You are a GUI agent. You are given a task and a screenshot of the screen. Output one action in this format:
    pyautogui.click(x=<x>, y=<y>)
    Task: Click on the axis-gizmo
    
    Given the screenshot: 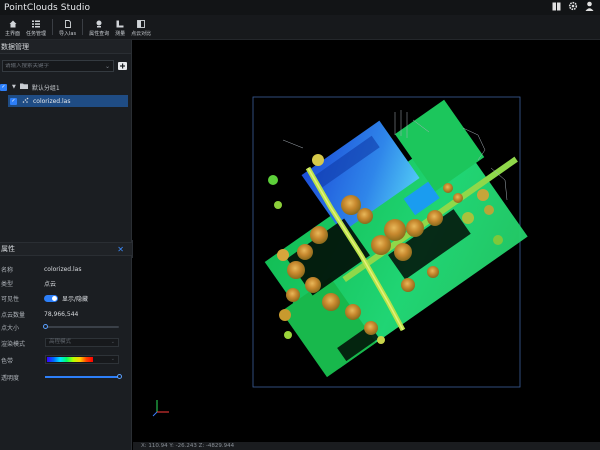 What is the action you would take?
    pyautogui.click(x=160, y=408)
    